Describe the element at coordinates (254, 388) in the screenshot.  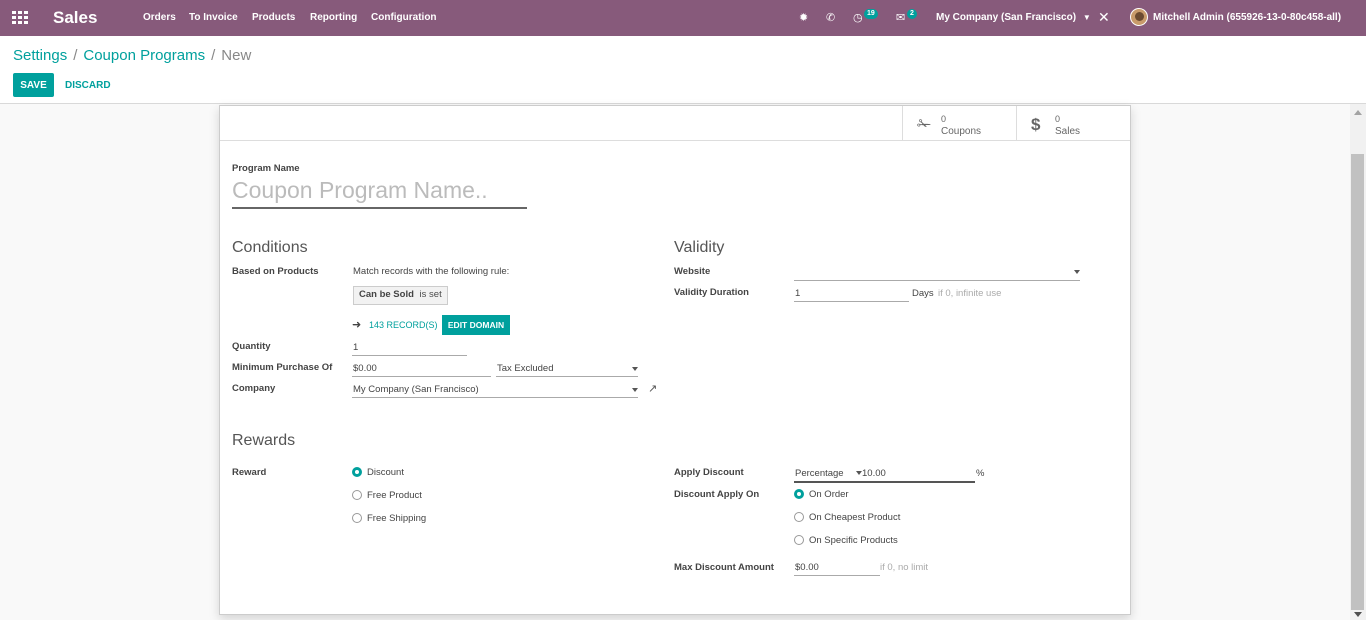
I see `company-label: Company` at that location.